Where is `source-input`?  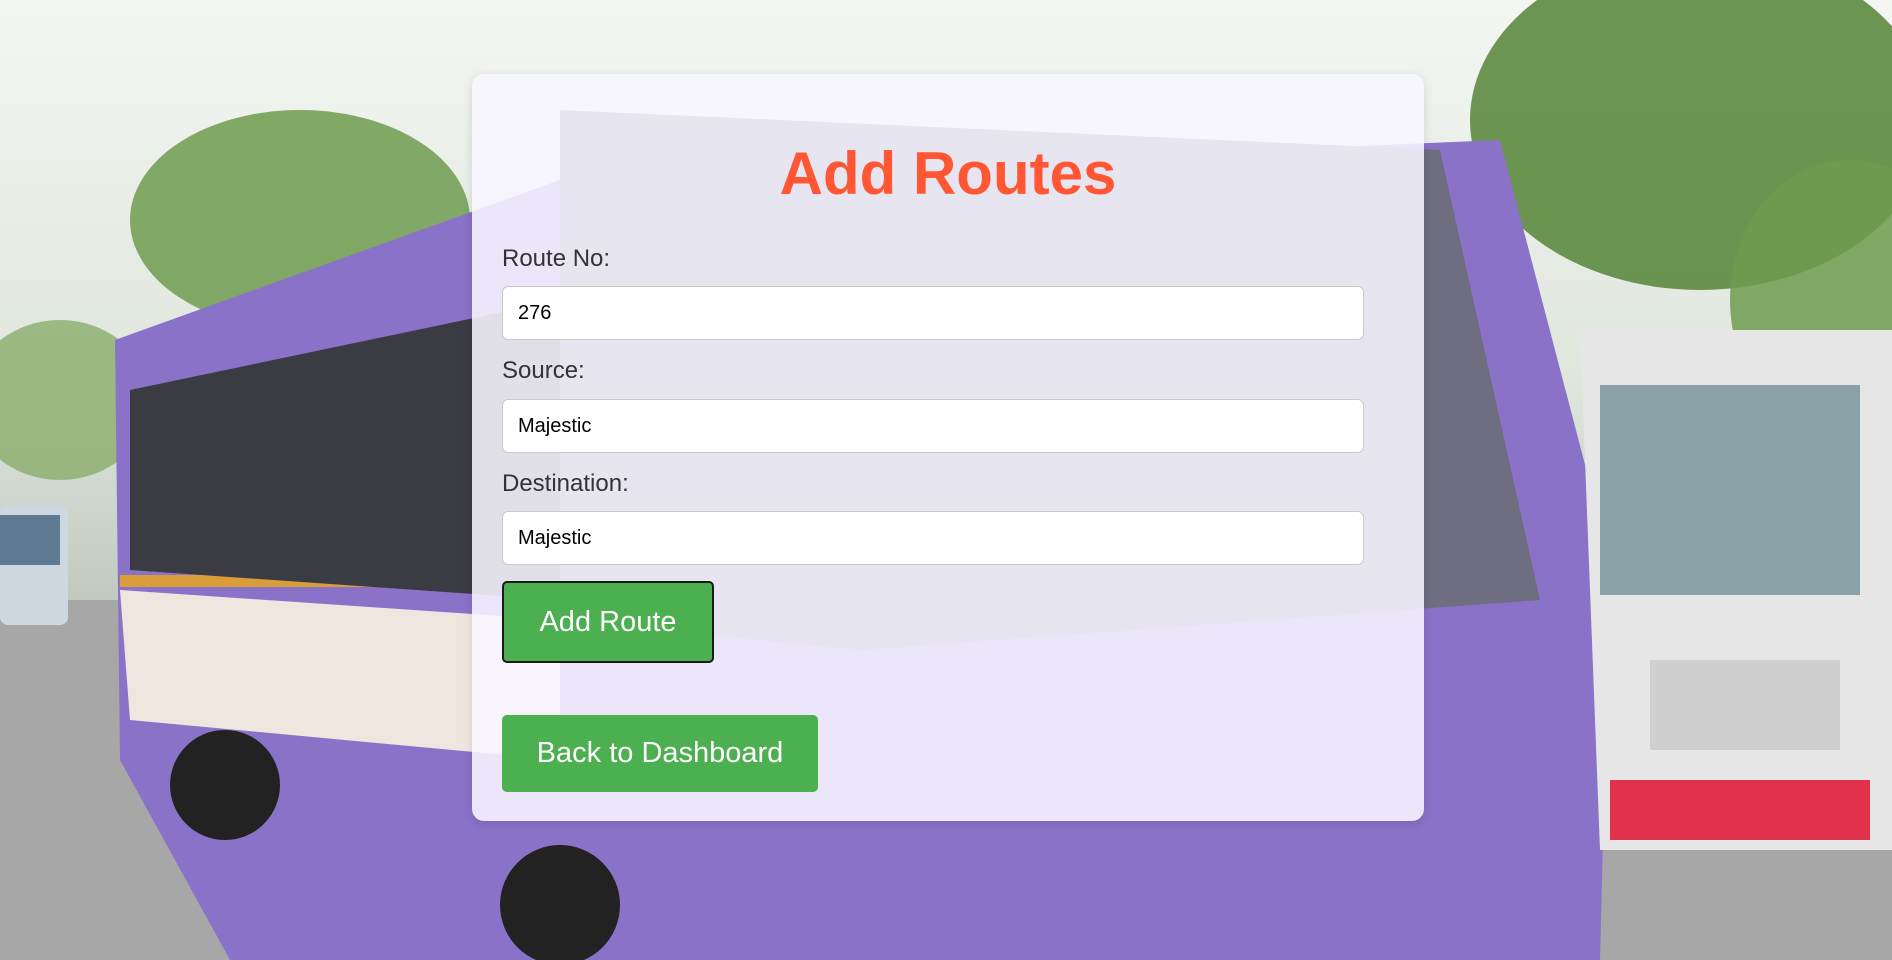
source-input is located at coordinates (933, 426).